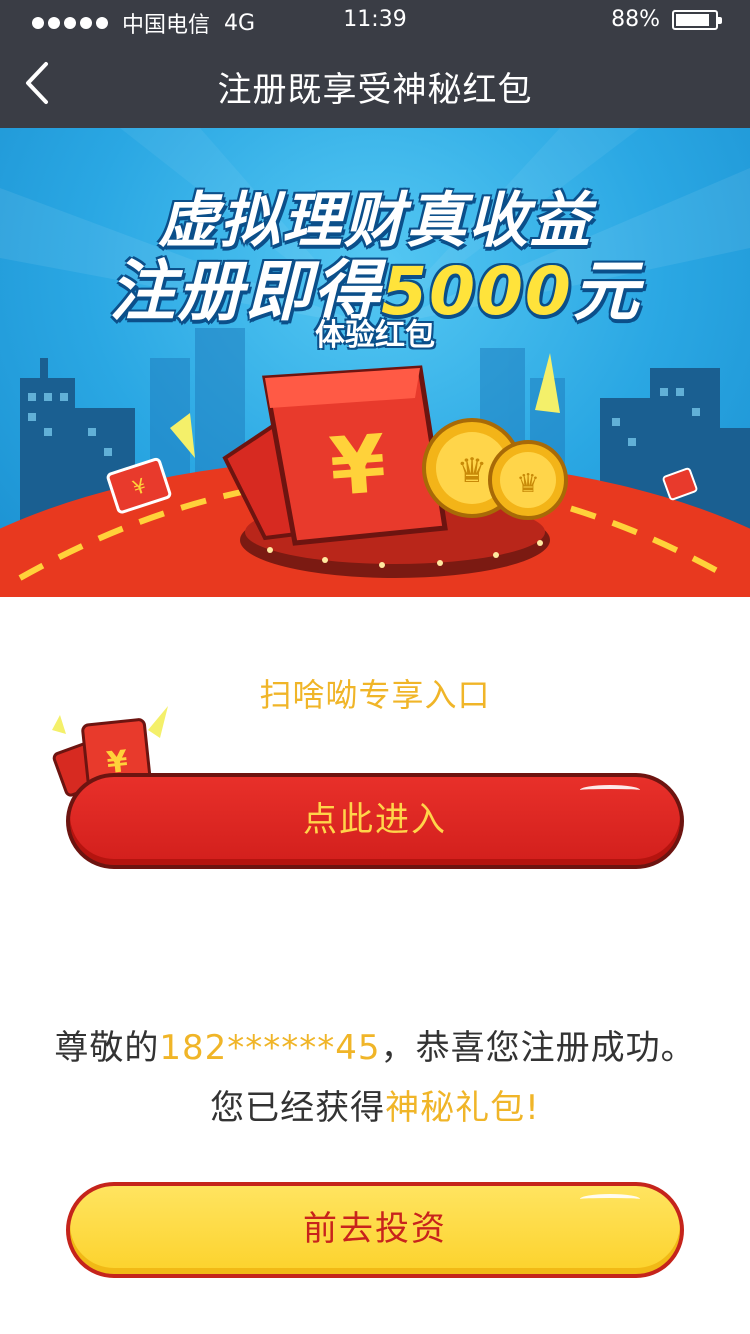  I want to click on welcome-prefix: 尊敬的, so click(107, 1048).